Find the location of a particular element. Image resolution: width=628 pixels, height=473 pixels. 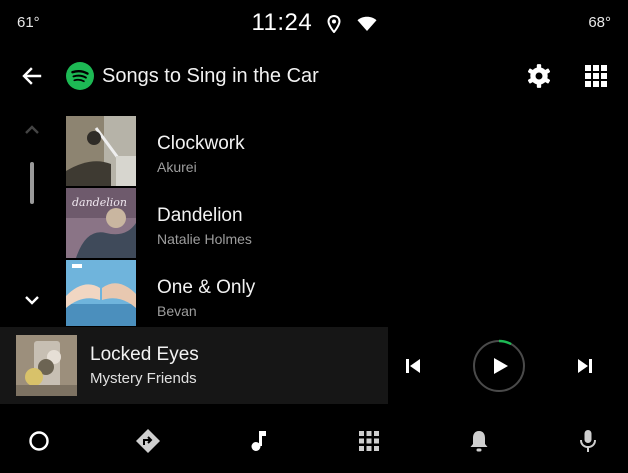

album-art-lettering: dandelion is located at coordinates (99, 202).